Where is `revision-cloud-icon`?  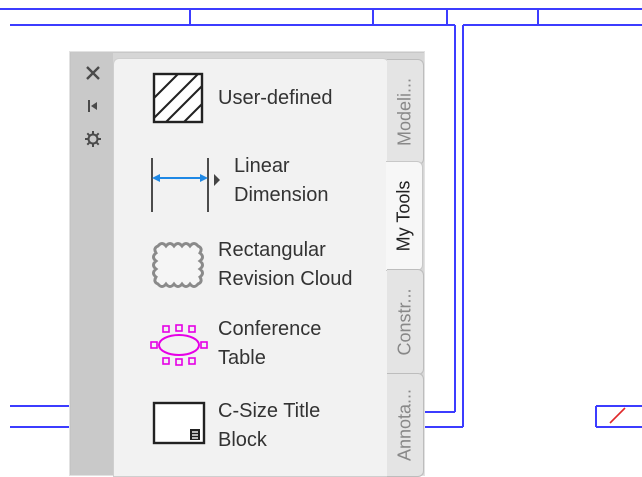
revision-cloud-icon is located at coordinates (178, 265).